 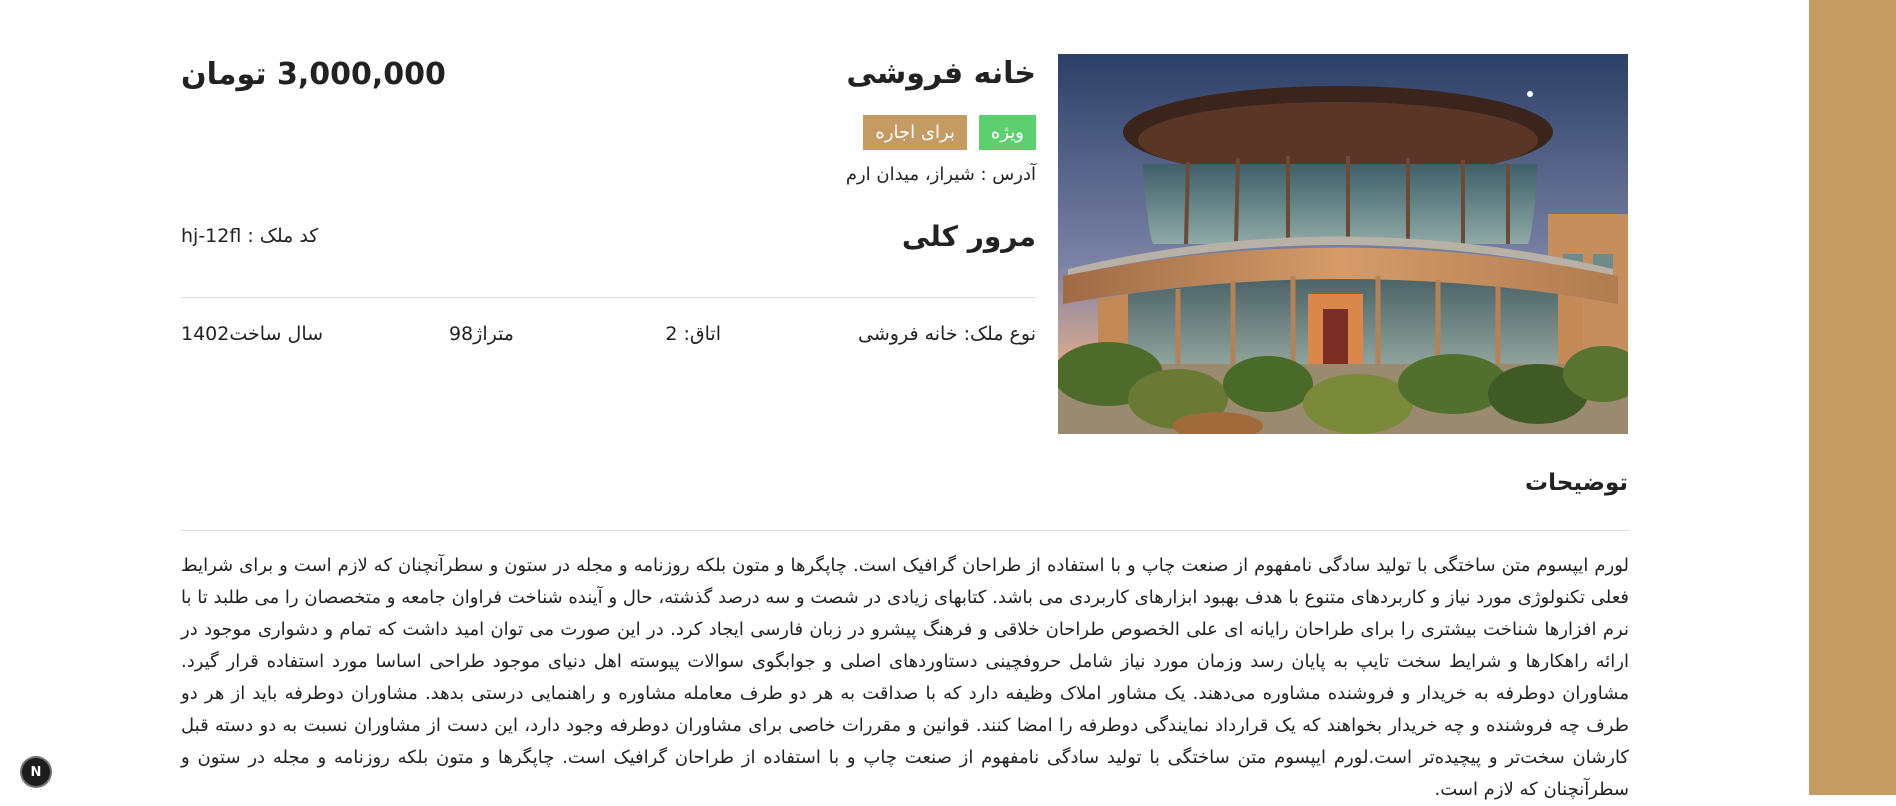 What do you see at coordinates (940, 174) in the screenshot?
I see `listing-address: آدرس : شیراز، میدان ارم` at bounding box center [940, 174].